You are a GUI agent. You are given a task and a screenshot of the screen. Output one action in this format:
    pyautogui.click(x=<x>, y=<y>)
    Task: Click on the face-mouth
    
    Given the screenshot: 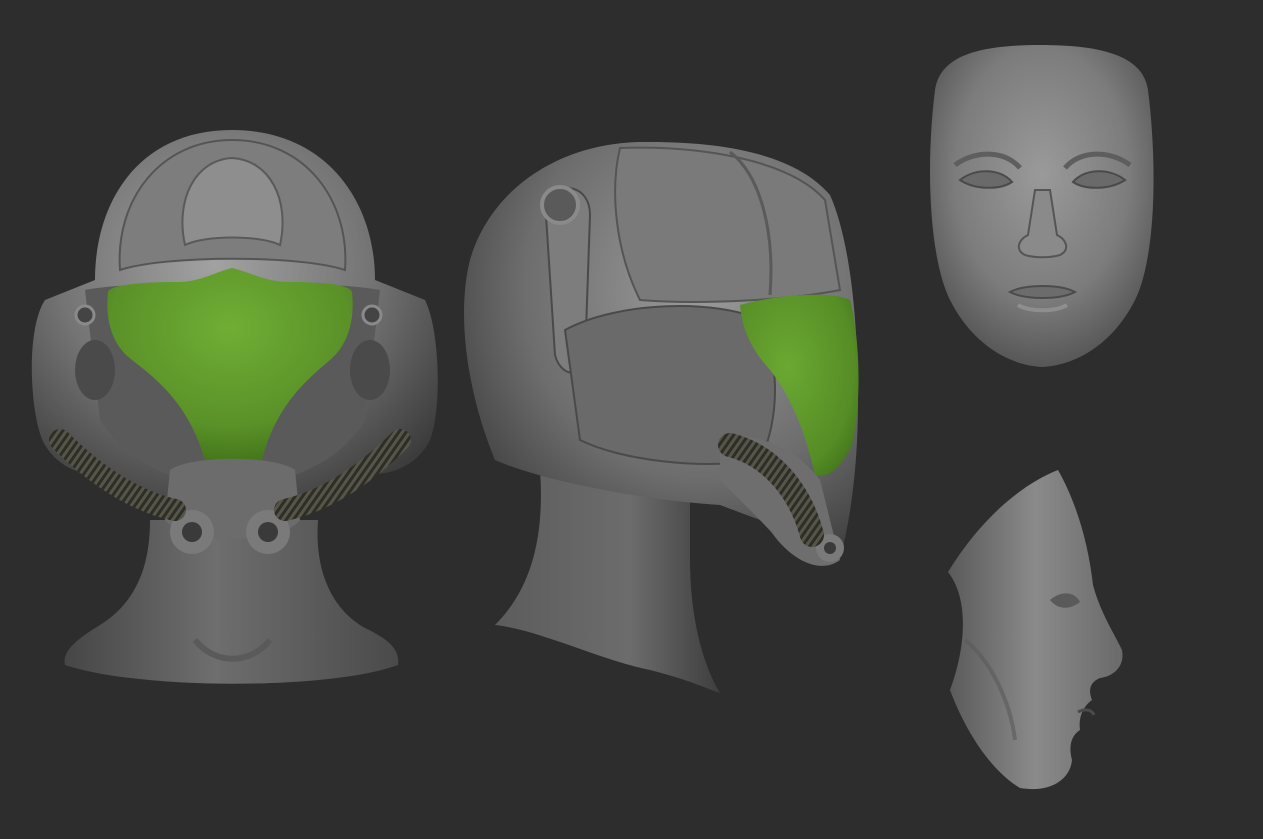 What is the action you would take?
    pyautogui.click(x=1042, y=292)
    